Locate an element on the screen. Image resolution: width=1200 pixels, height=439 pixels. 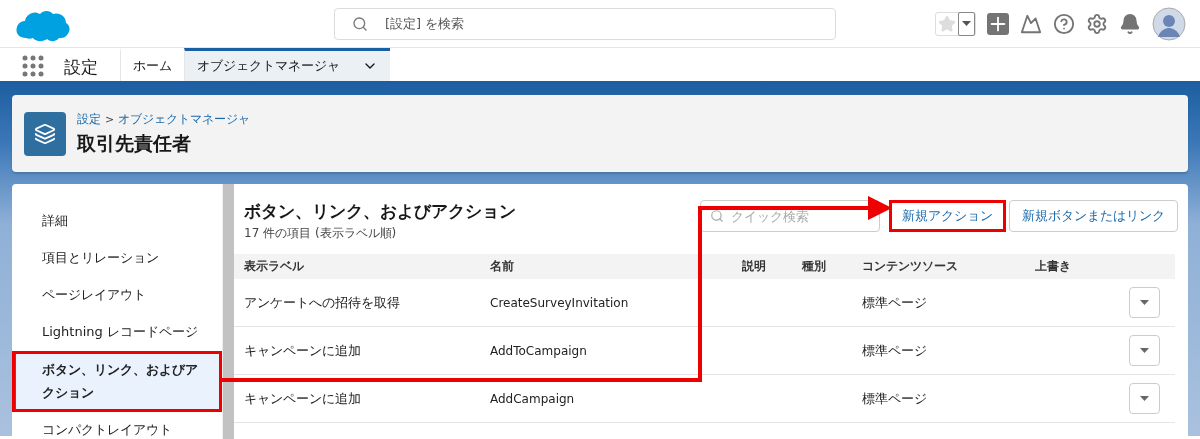
column-header: 表示ラベル is located at coordinates (274, 266).